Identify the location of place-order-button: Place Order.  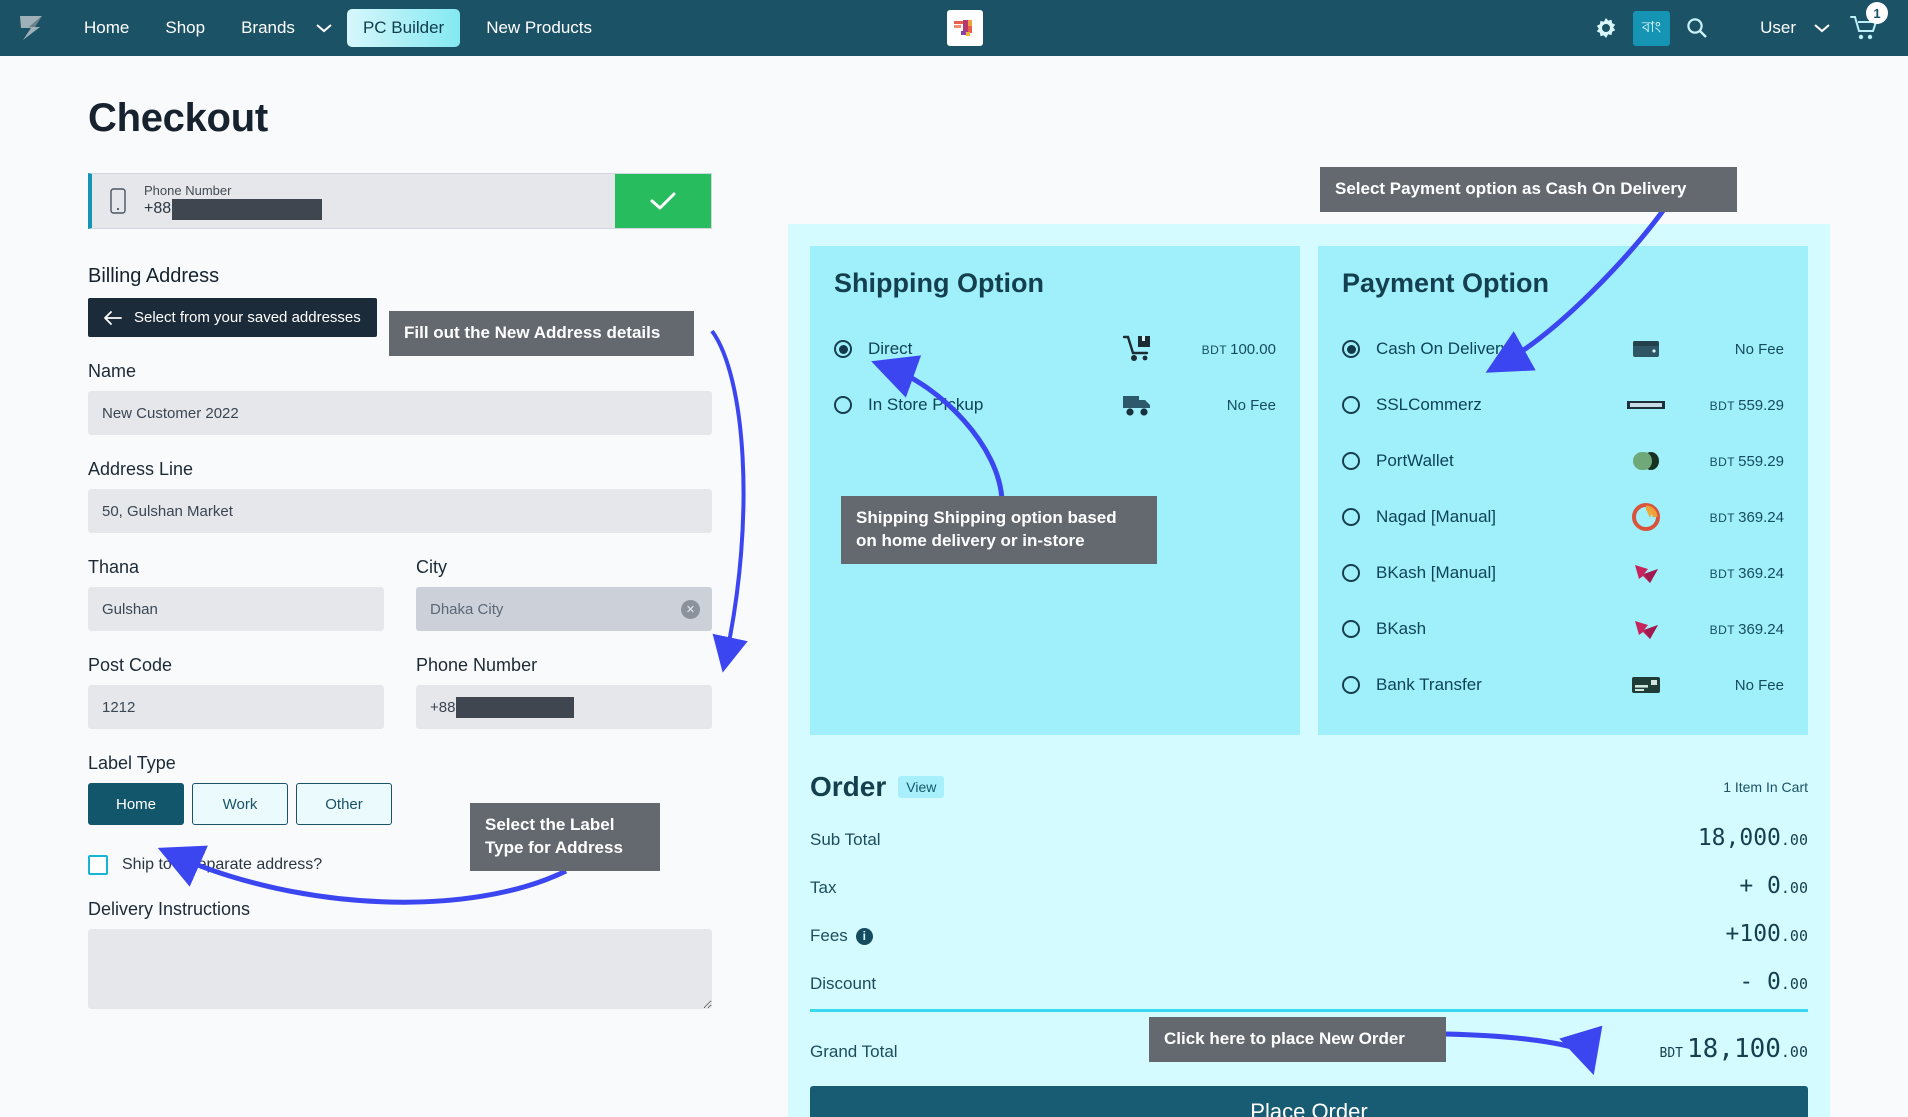
(1309, 1101).